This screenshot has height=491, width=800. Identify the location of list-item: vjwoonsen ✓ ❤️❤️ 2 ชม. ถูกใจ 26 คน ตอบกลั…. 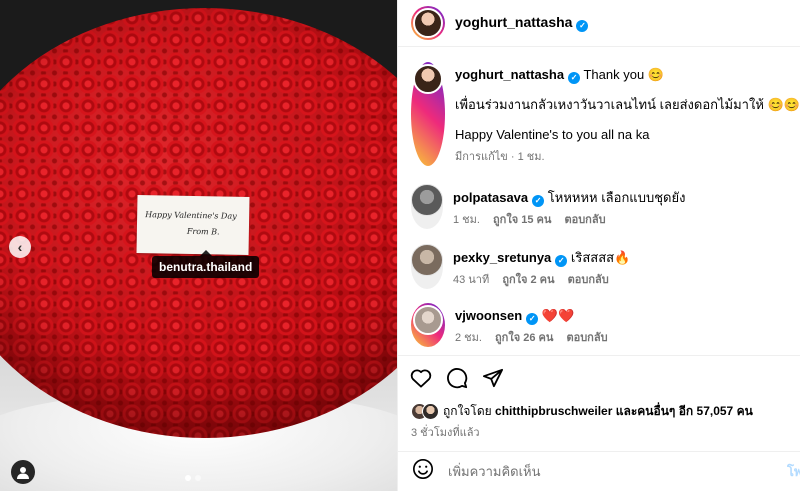
(514, 325).